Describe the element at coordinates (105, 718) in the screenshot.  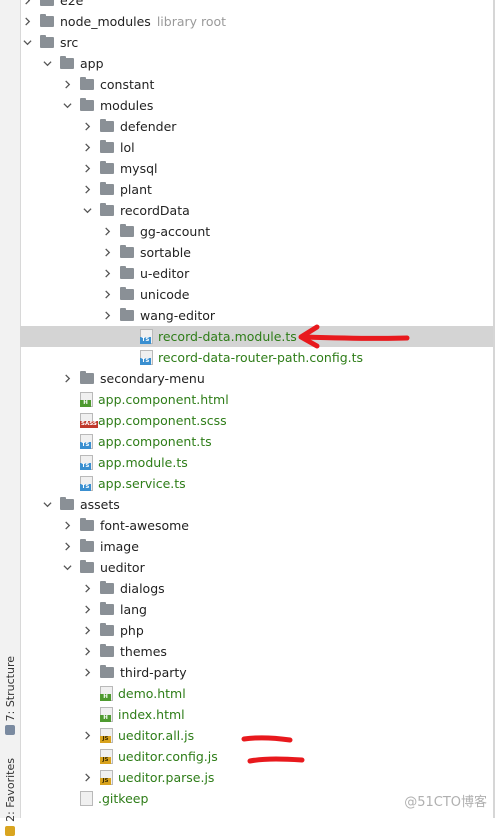
I see `file-type-badge: H` at that location.